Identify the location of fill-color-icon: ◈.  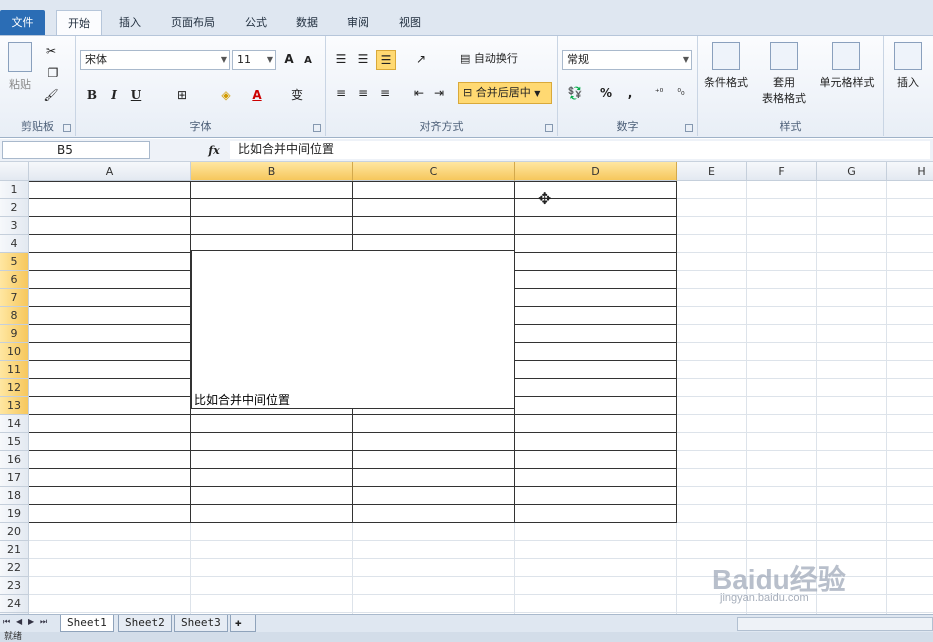
(226, 95).